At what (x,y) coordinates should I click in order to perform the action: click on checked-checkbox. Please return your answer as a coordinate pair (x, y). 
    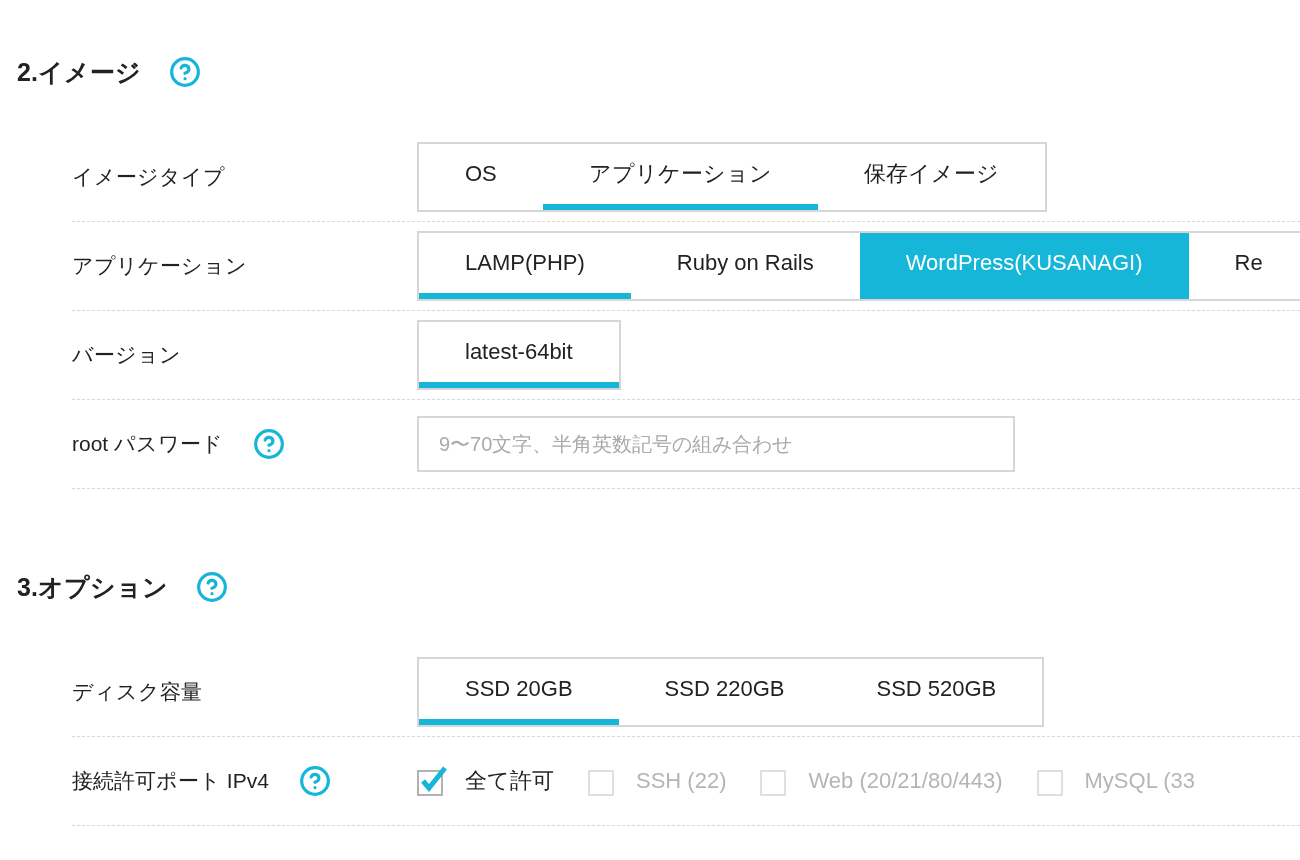
    Looking at the image, I should click on (432, 781).